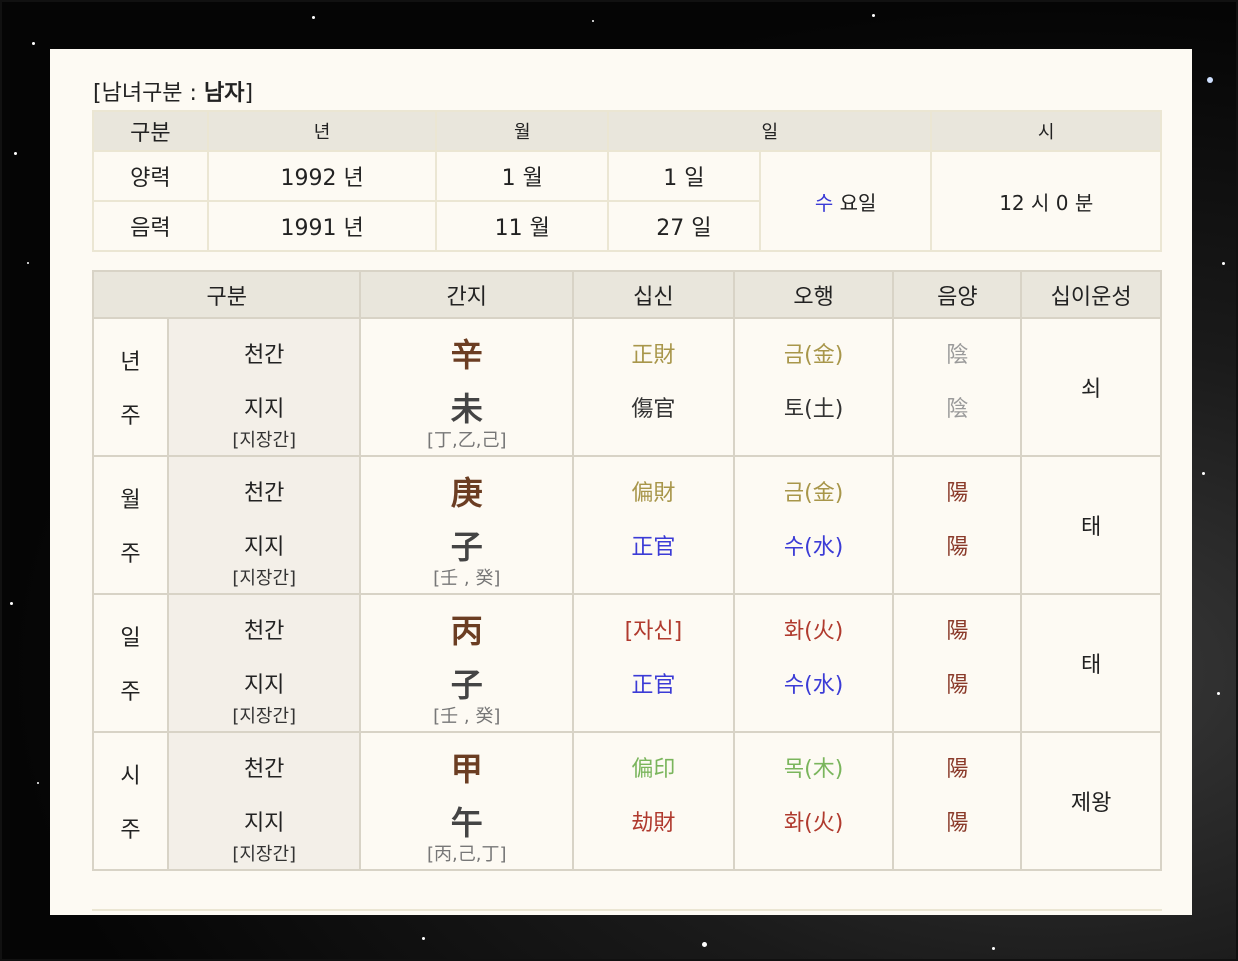 This screenshot has height=961, width=1238. Describe the element at coordinates (130, 500) in the screenshot. I see `pillar-name: 월` at that location.